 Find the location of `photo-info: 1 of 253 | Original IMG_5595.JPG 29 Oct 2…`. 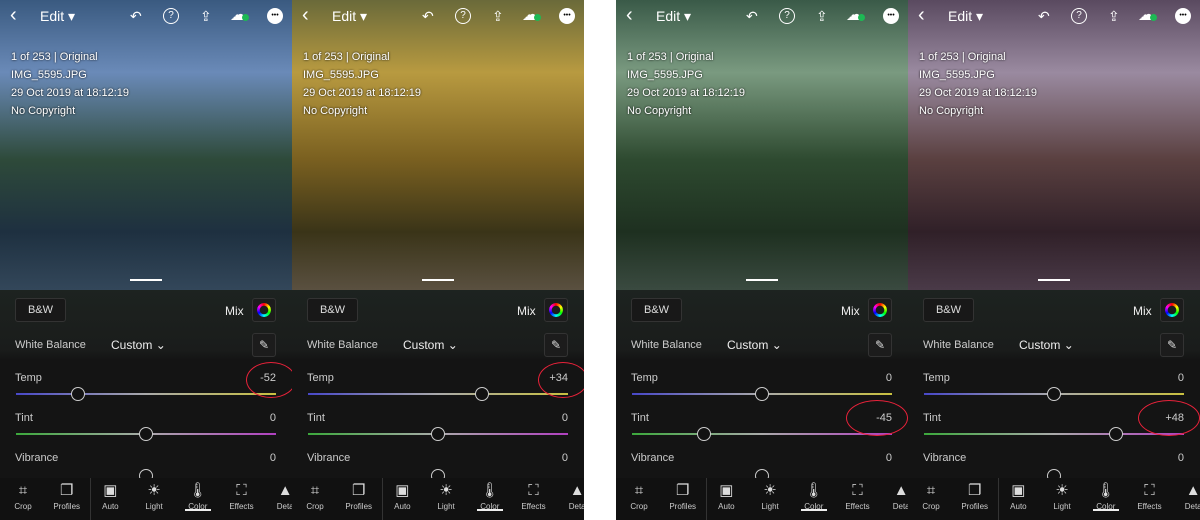

photo-info: 1 of 253 | Original IMG_5595.JPG 29 Oct 2… is located at coordinates (978, 84).